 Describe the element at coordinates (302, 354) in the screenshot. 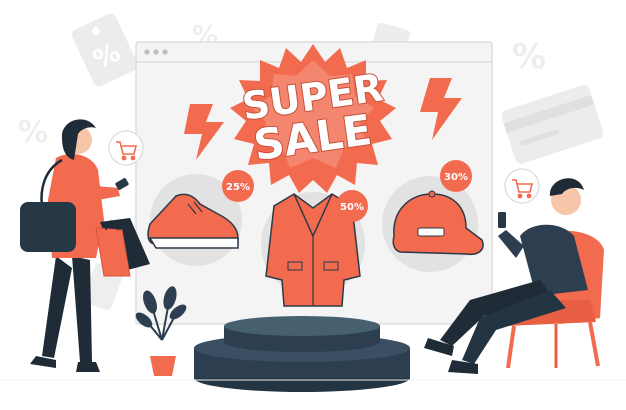

I see `podium` at that location.